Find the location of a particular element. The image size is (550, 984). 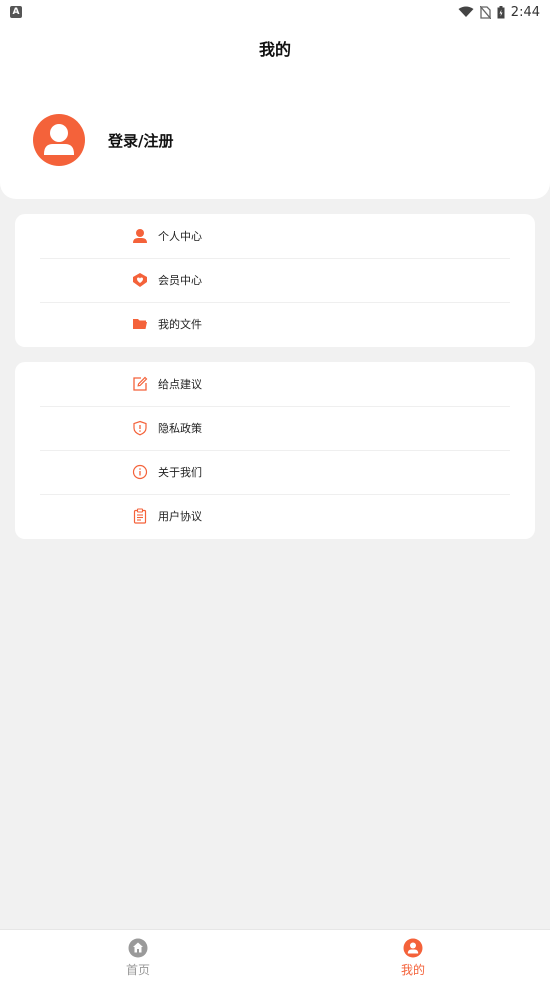

status-time: 2:44 is located at coordinates (525, 12).